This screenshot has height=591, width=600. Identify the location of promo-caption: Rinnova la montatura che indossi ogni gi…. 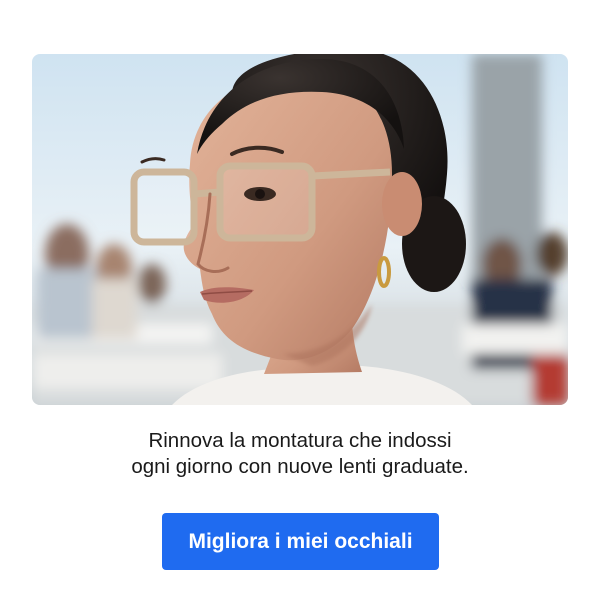
(300, 454).